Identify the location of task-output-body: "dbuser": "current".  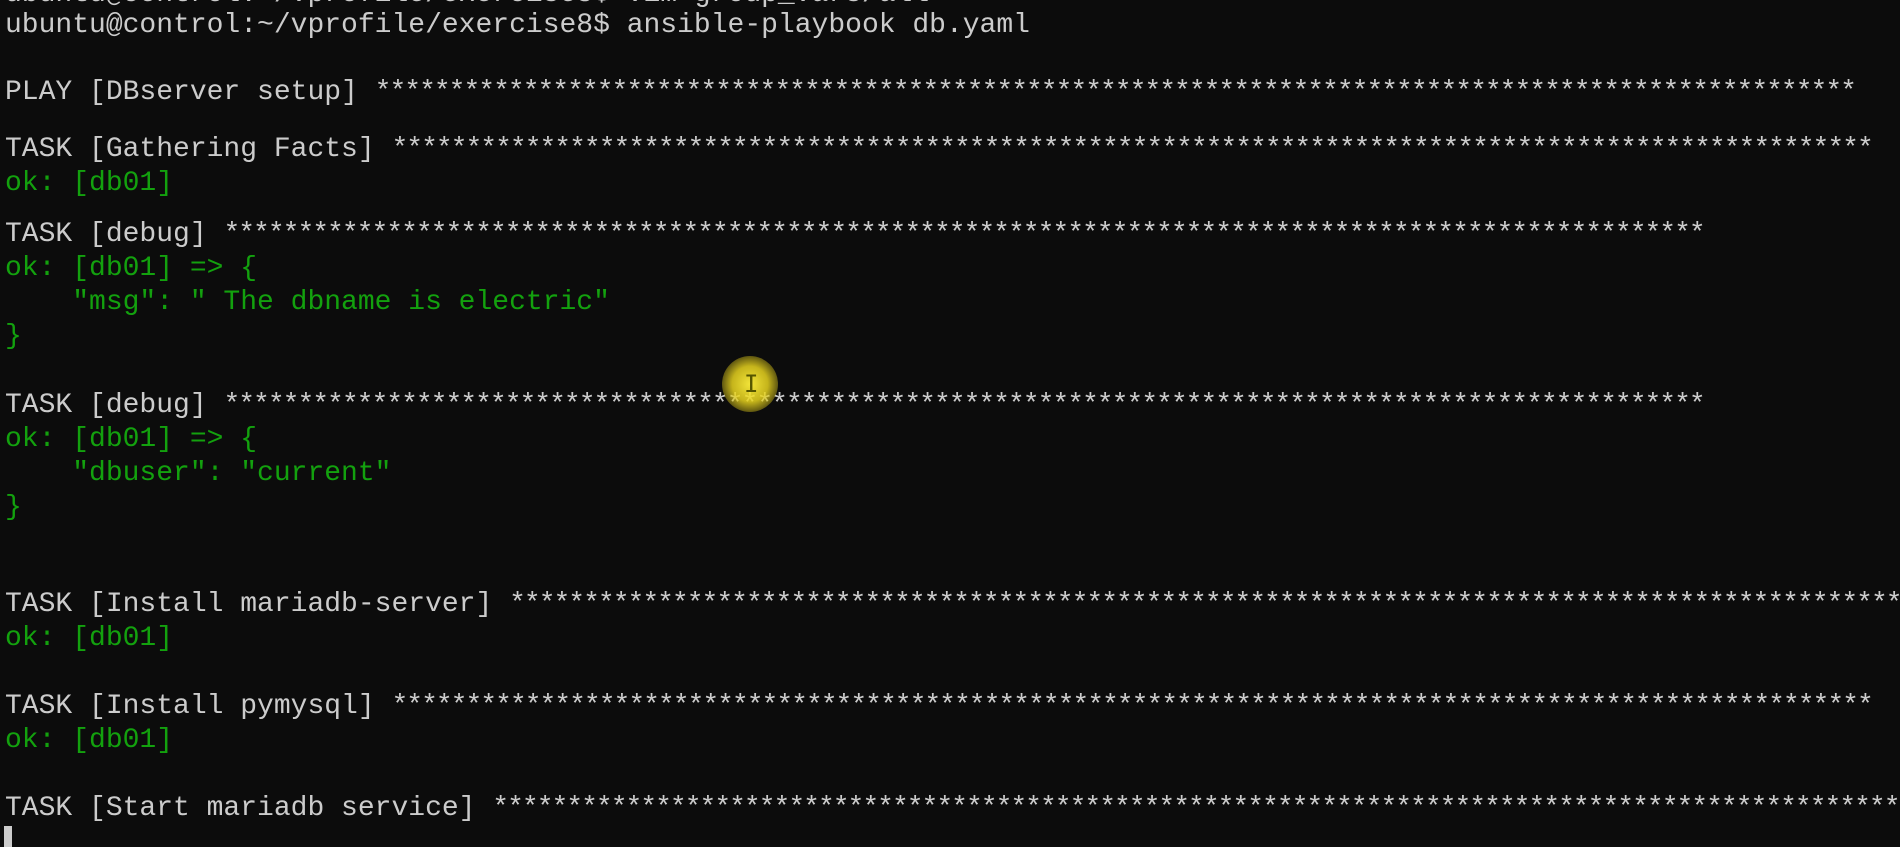
(198, 473).